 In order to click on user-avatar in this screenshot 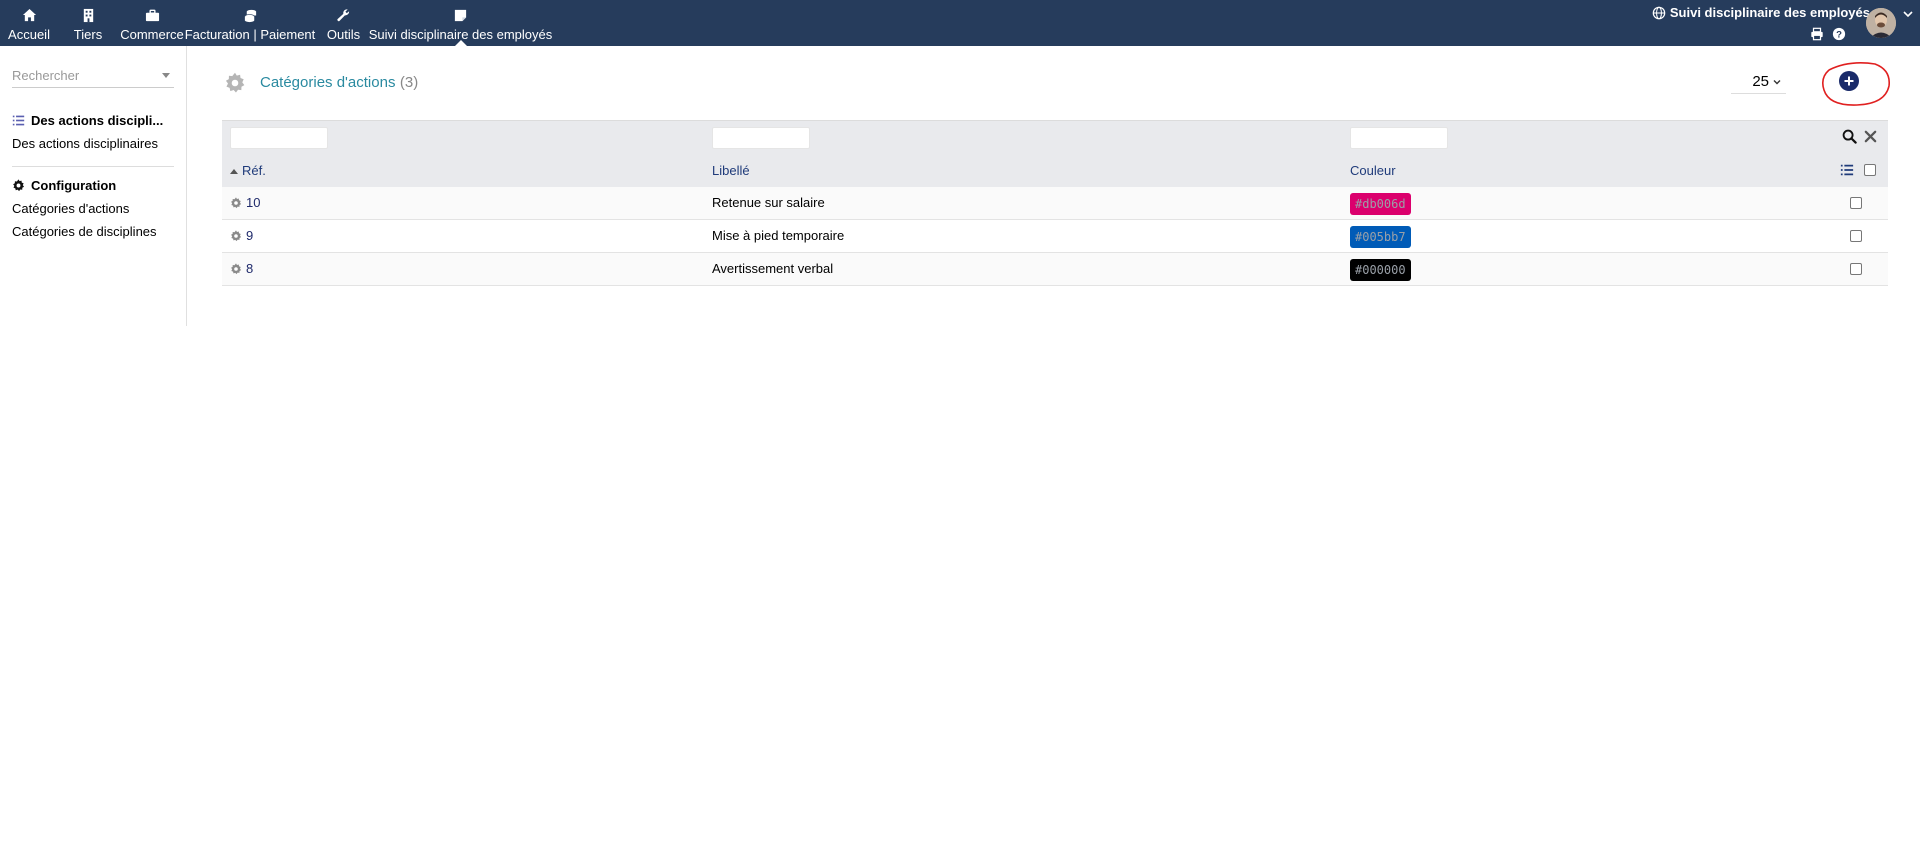, I will do `click(1881, 23)`.